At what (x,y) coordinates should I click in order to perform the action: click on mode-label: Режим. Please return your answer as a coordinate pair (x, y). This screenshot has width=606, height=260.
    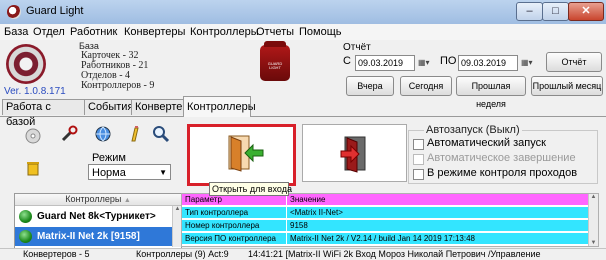
    Looking at the image, I should click on (109, 158).